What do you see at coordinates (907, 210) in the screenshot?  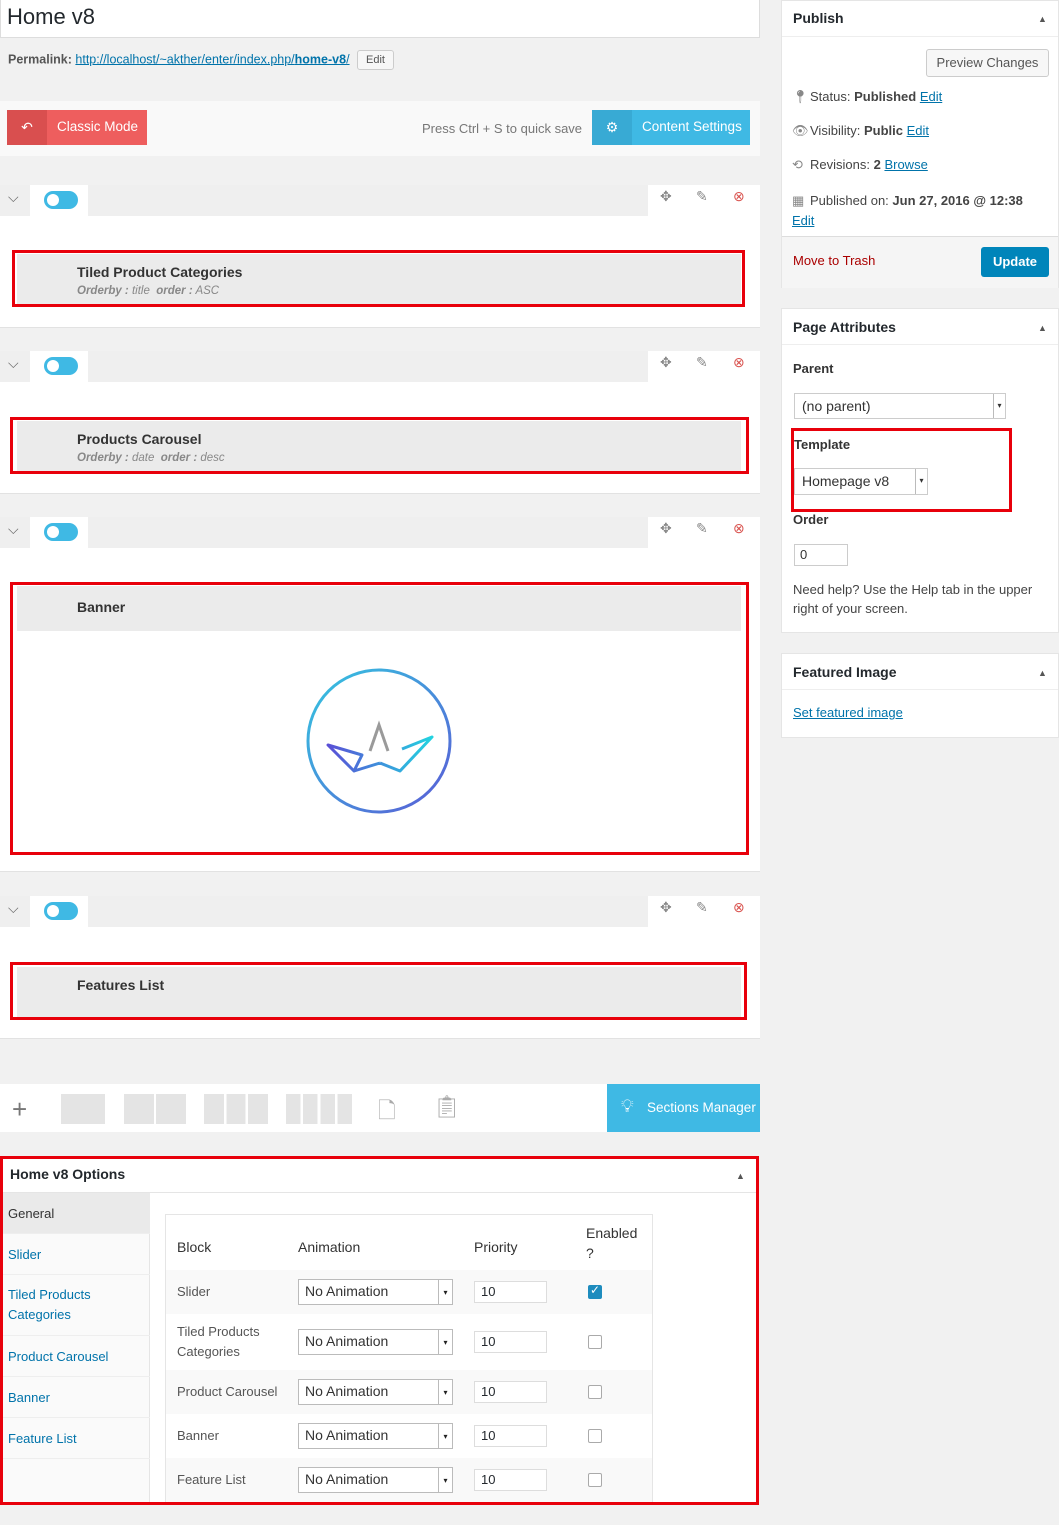 I see `published-on-row: ▦ Published on: Jun 27, 2016 @ 12:38 Edit` at bounding box center [907, 210].